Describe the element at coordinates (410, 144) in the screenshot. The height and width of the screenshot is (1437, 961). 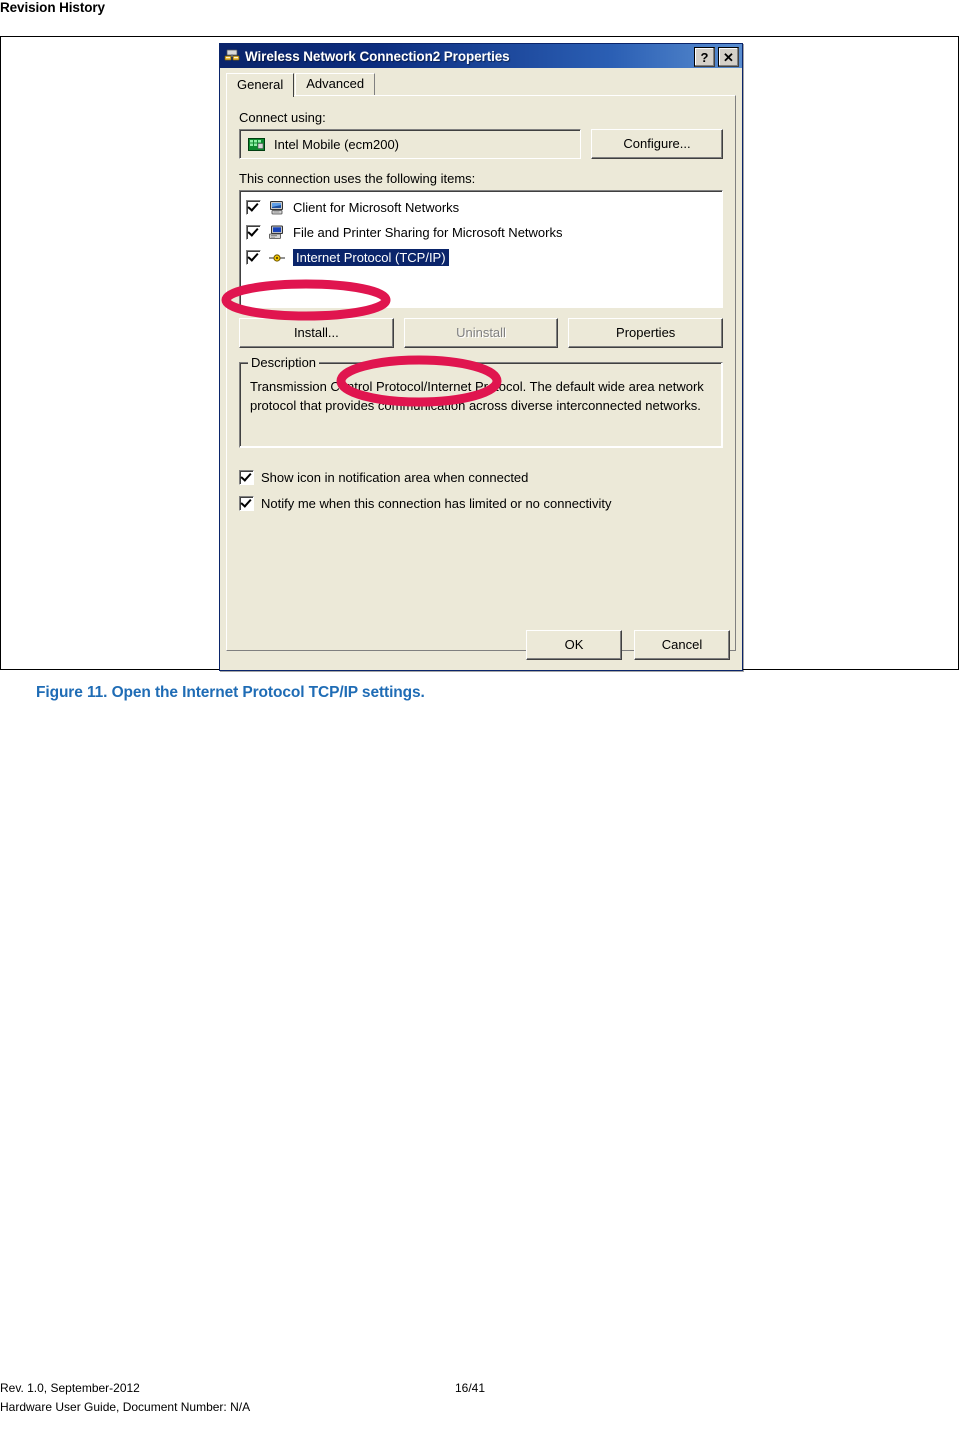
I see `adapter-field: Intel Mobile (ecm200)` at that location.